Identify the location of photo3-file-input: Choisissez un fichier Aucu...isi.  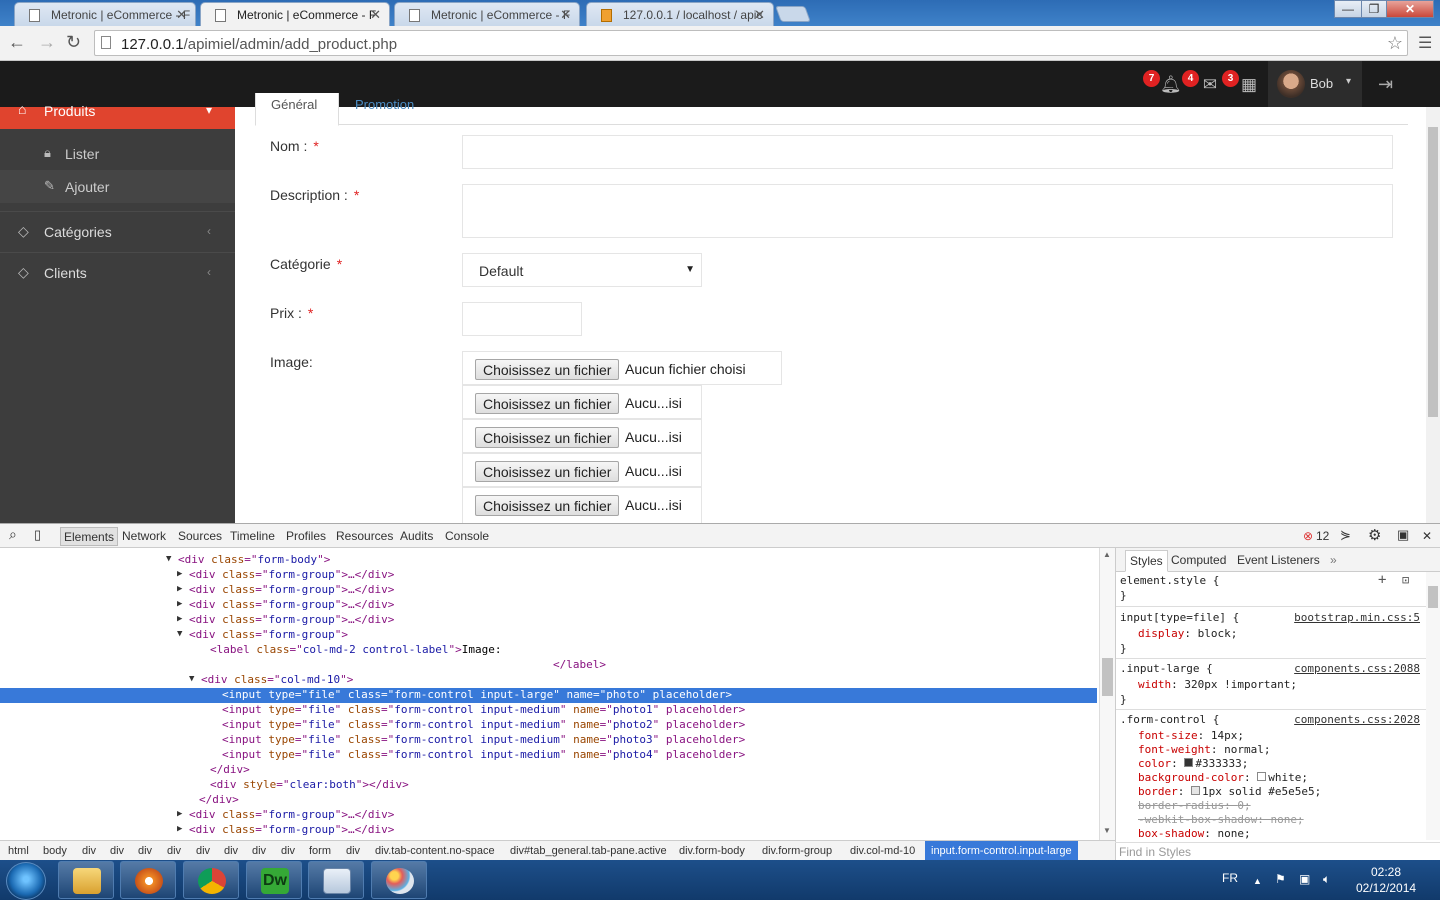
(582, 470).